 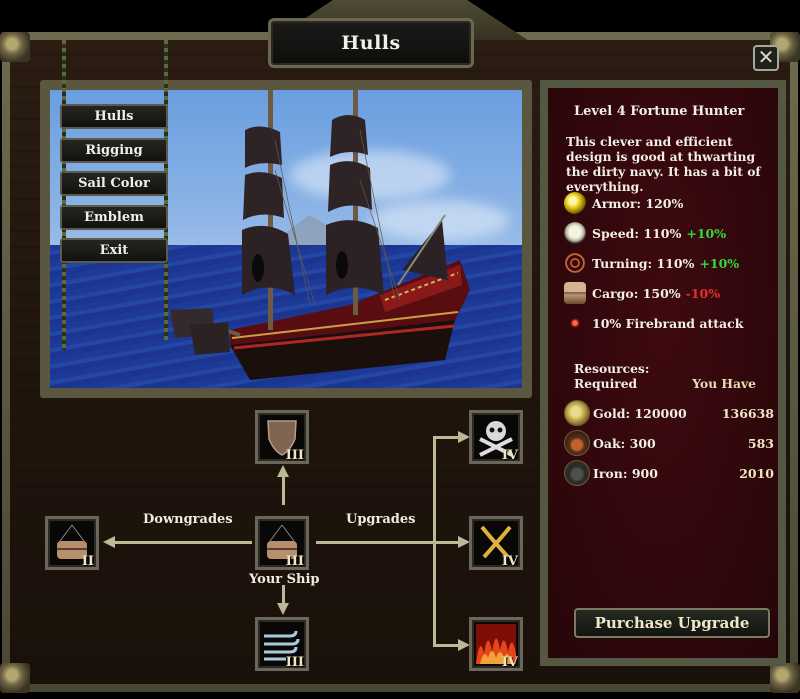 What do you see at coordinates (575, 263) in the screenshot?
I see `turning-icon` at bounding box center [575, 263].